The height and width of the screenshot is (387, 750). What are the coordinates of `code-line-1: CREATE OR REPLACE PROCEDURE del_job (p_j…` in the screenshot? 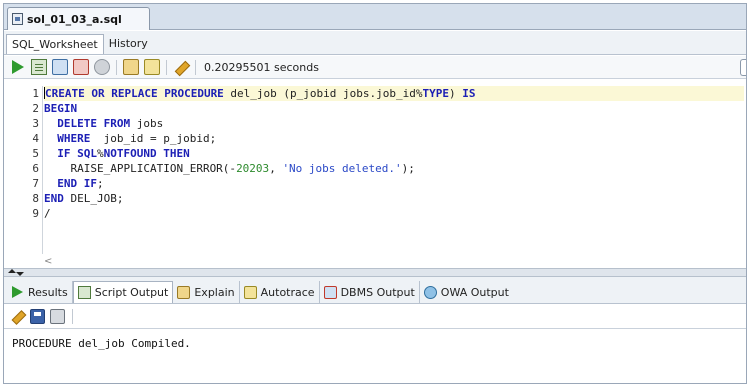 It's located at (394, 93).